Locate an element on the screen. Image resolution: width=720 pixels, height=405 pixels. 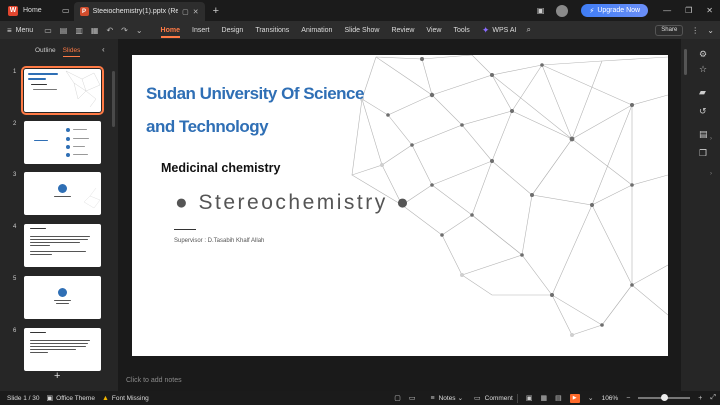
close-tab-icon: ✕ is located at coordinates (196, 12).